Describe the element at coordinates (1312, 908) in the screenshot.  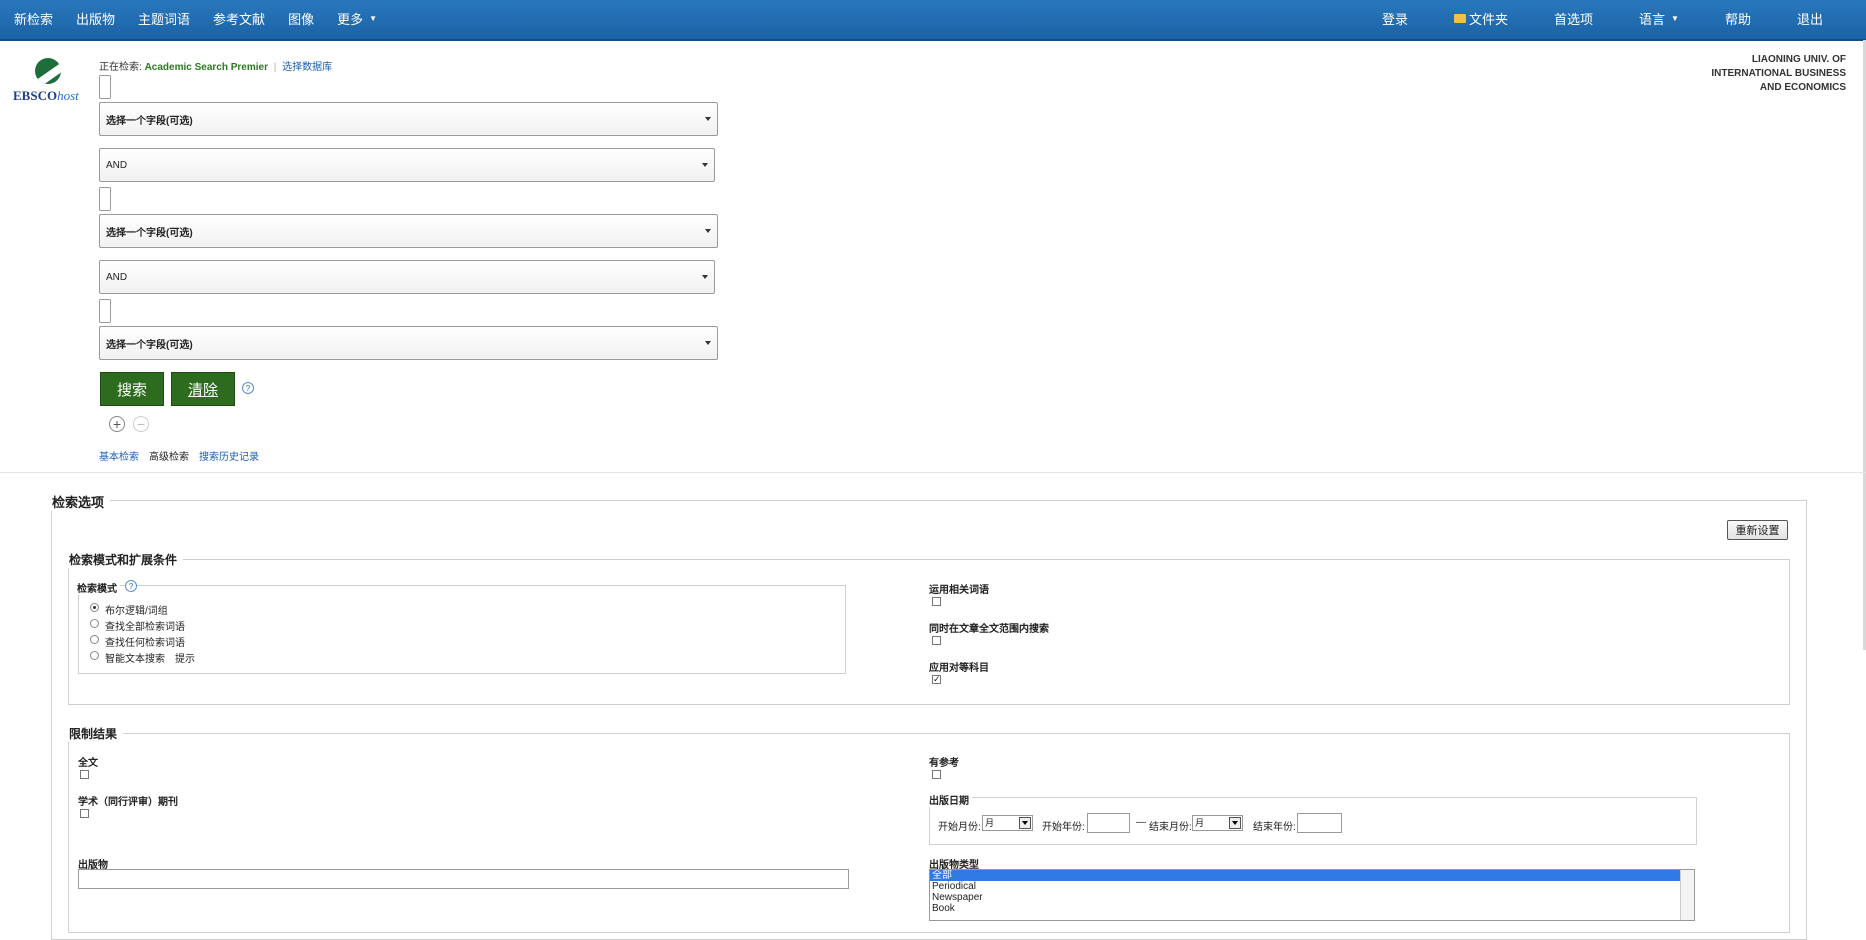
I see `pubtype-option: Book` at that location.